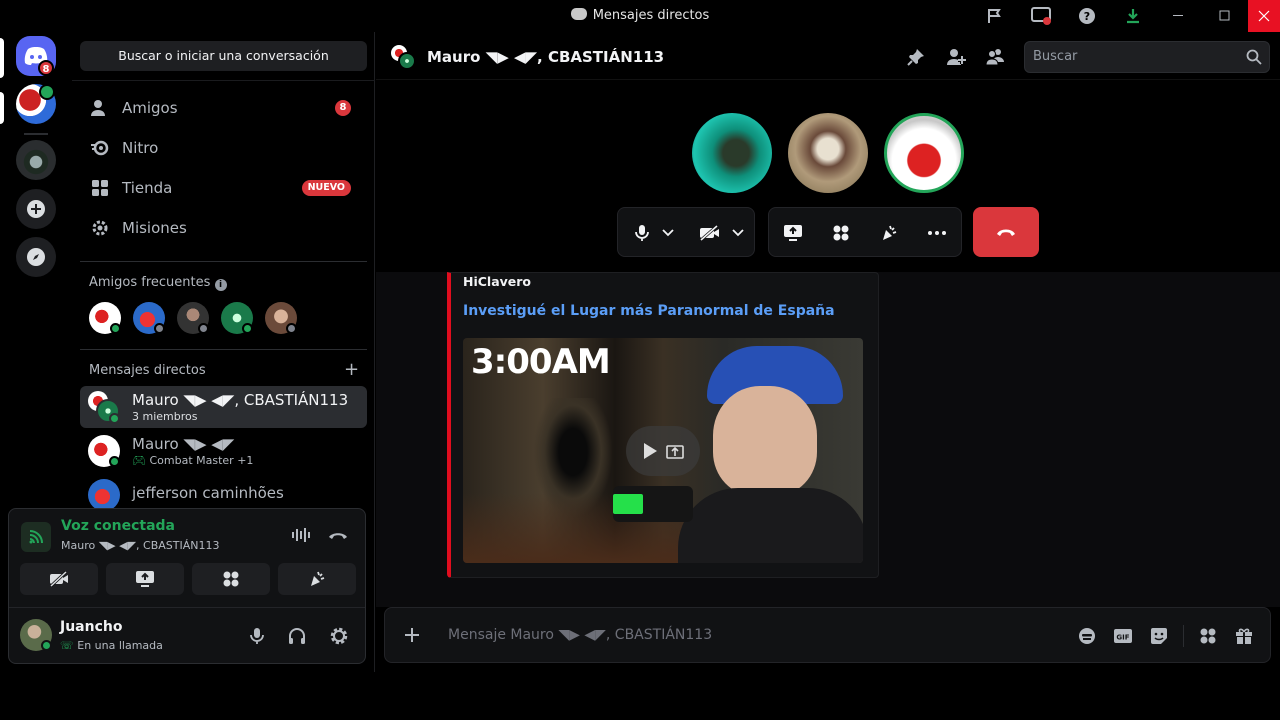  What do you see at coordinates (2, 58) in the screenshot?
I see `selected-indicator` at bounding box center [2, 58].